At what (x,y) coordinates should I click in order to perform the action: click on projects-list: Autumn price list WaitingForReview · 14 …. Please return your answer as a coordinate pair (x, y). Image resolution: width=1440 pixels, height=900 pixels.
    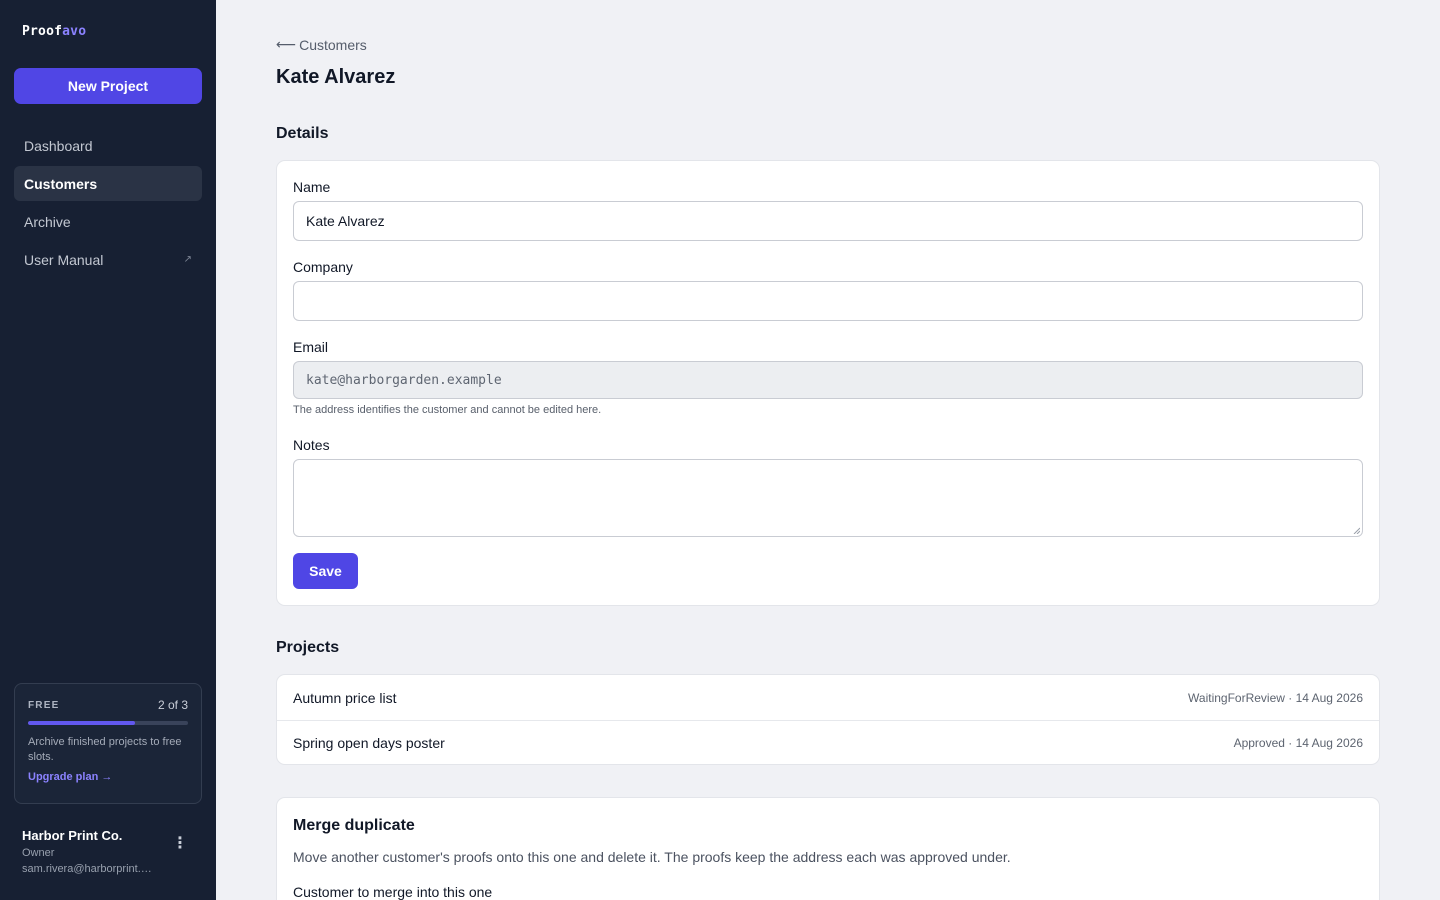
    Looking at the image, I should click on (828, 719).